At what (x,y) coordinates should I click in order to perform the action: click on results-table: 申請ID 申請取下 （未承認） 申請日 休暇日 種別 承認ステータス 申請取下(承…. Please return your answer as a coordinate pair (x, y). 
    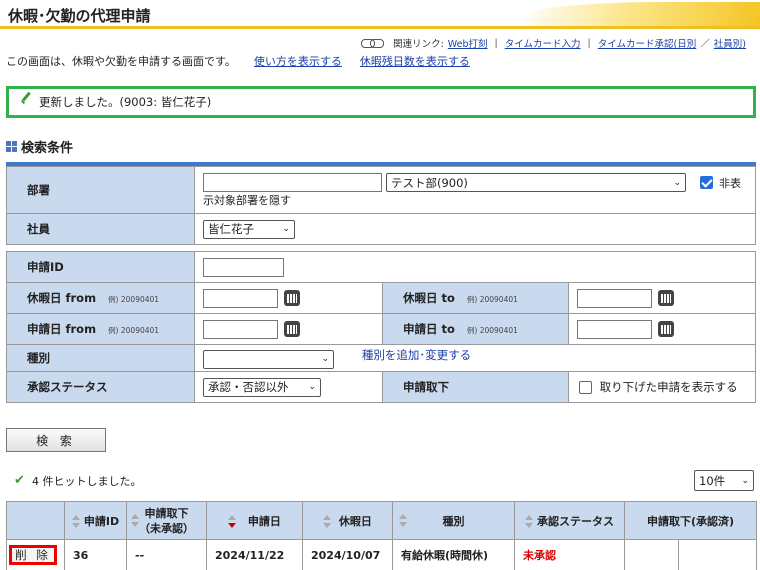
    Looking at the image, I should click on (381, 535).